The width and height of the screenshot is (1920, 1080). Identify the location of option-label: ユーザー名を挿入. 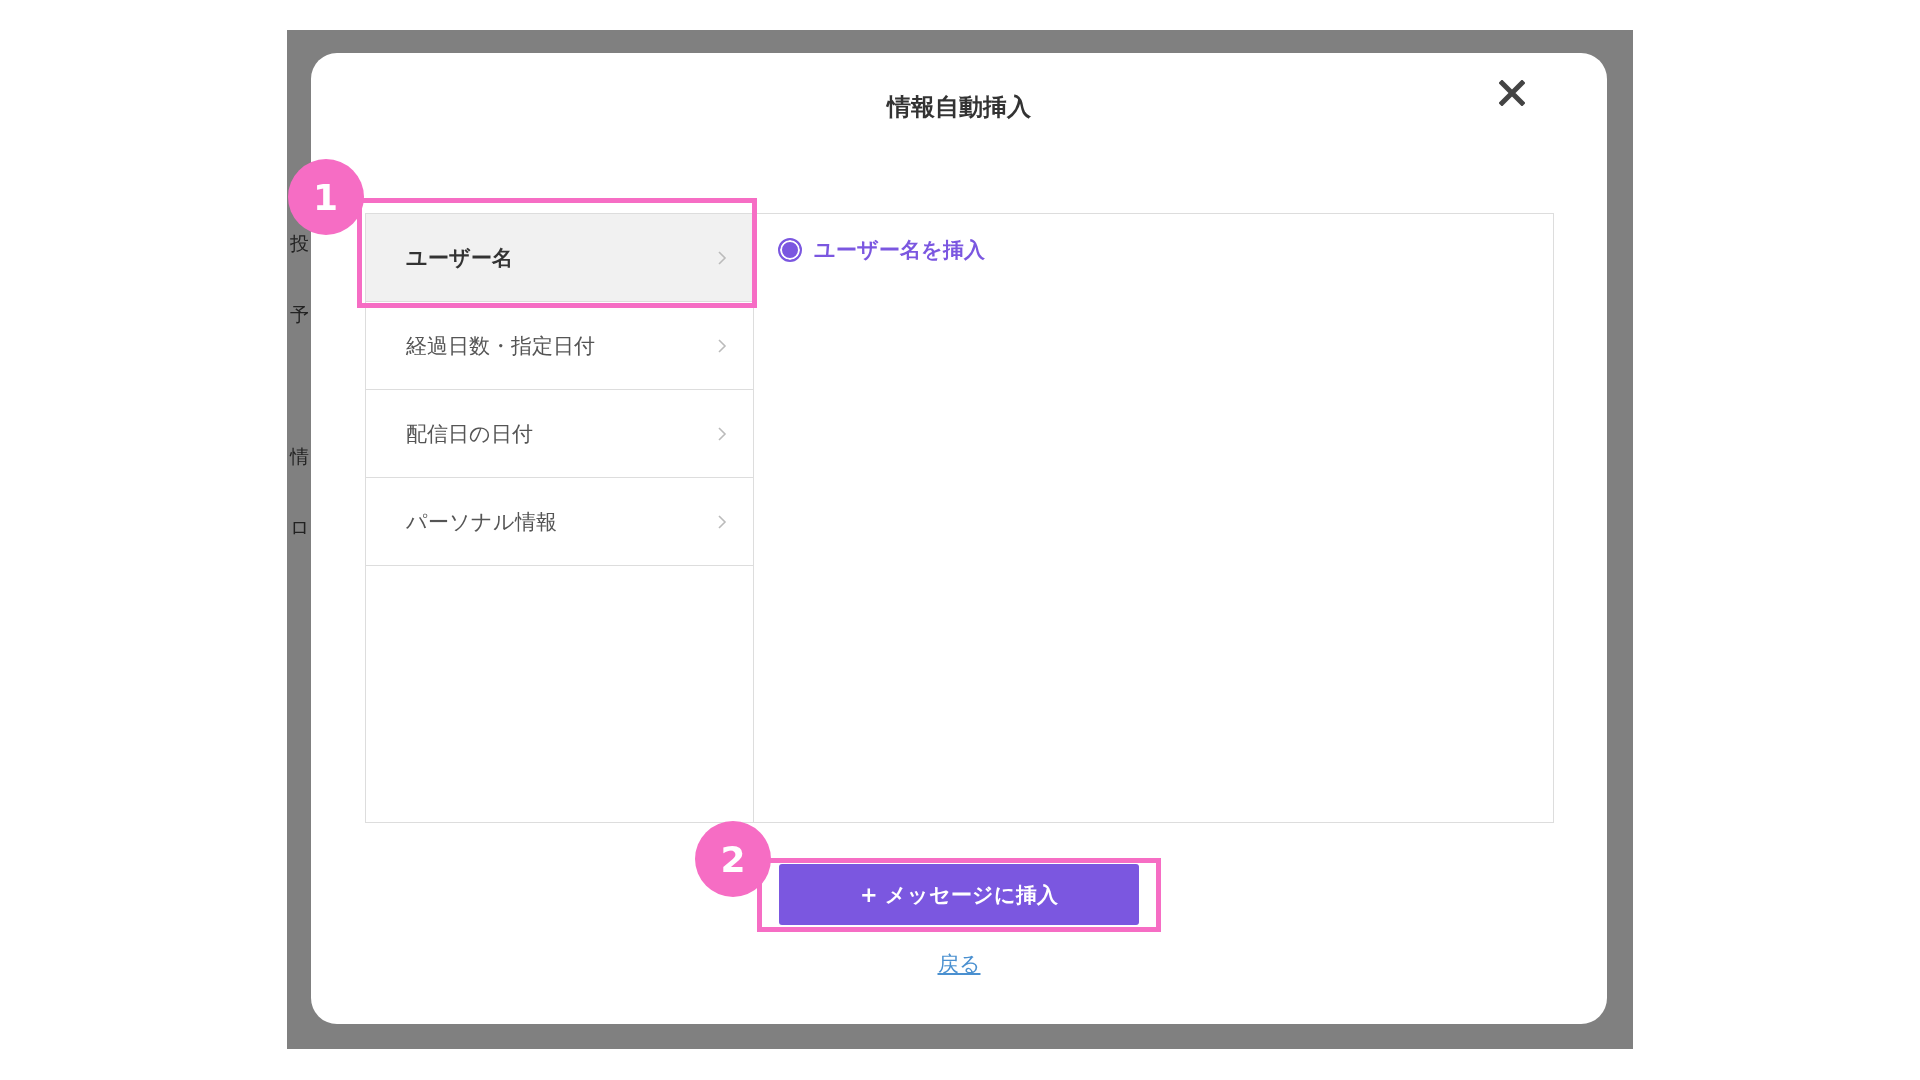
(899, 250).